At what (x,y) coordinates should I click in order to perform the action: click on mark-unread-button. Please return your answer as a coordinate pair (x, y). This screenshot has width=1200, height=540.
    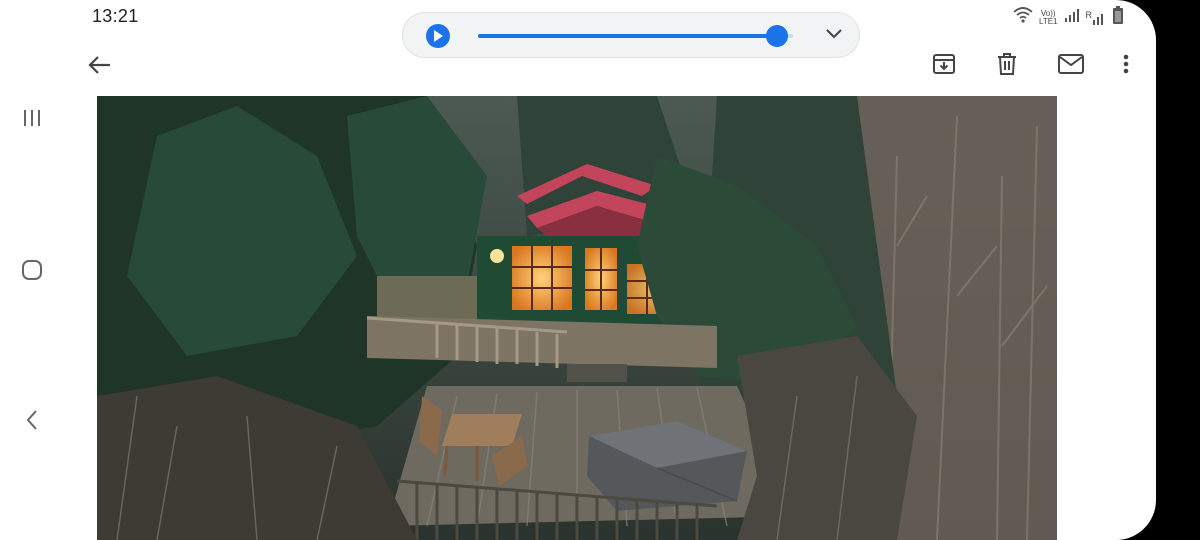
    Looking at the image, I should click on (1071, 64).